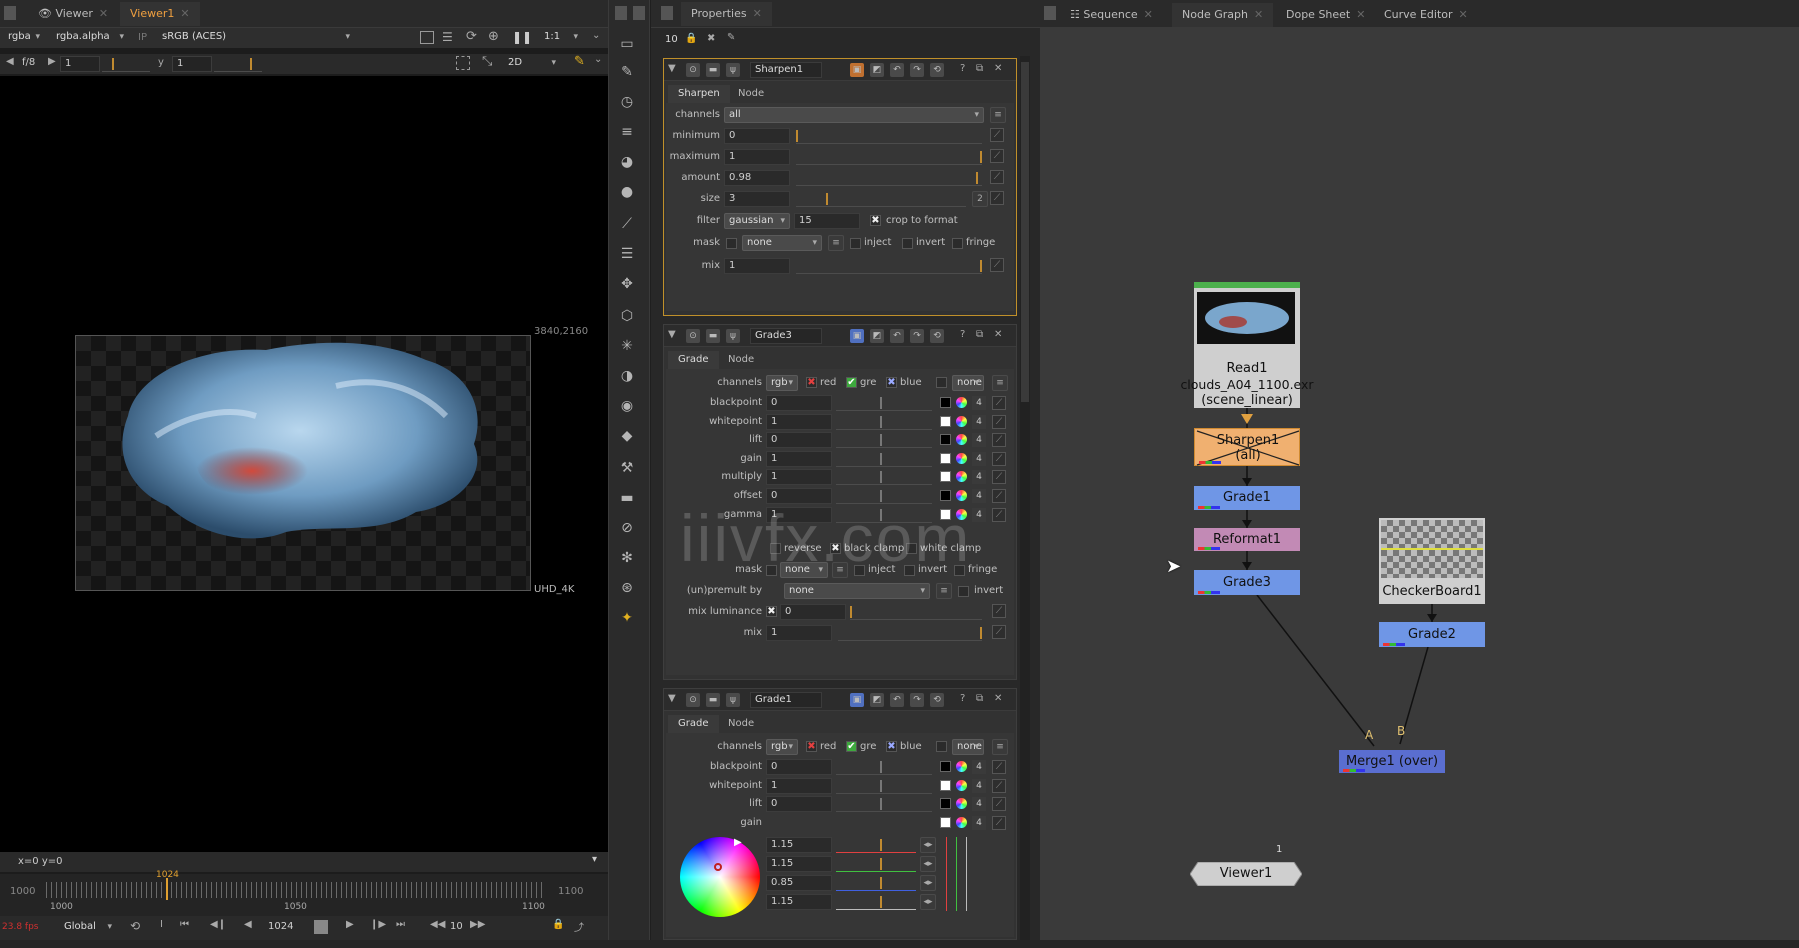  I want to click on wipe-icon: ⤡, so click(487, 61).